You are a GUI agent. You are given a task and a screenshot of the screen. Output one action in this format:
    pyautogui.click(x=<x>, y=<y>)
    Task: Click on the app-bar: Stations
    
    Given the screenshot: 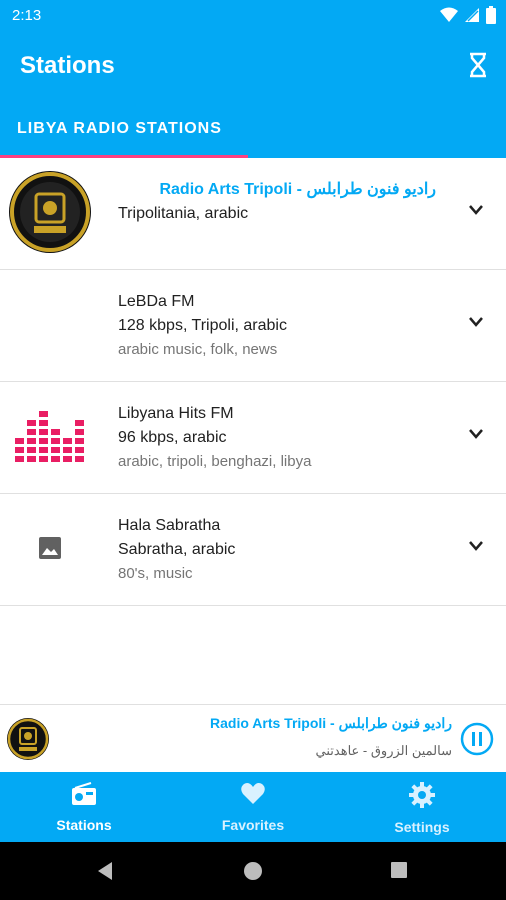 What is the action you would take?
    pyautogui.click(x=253, y=66)
    